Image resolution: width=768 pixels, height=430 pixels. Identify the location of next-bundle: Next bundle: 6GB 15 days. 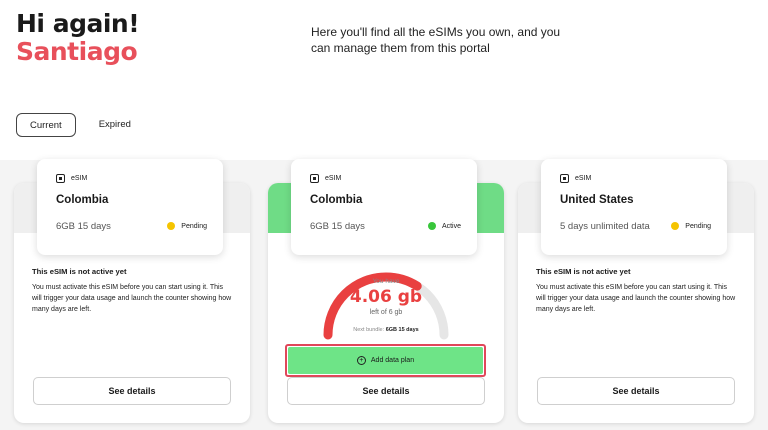
(386, 330).